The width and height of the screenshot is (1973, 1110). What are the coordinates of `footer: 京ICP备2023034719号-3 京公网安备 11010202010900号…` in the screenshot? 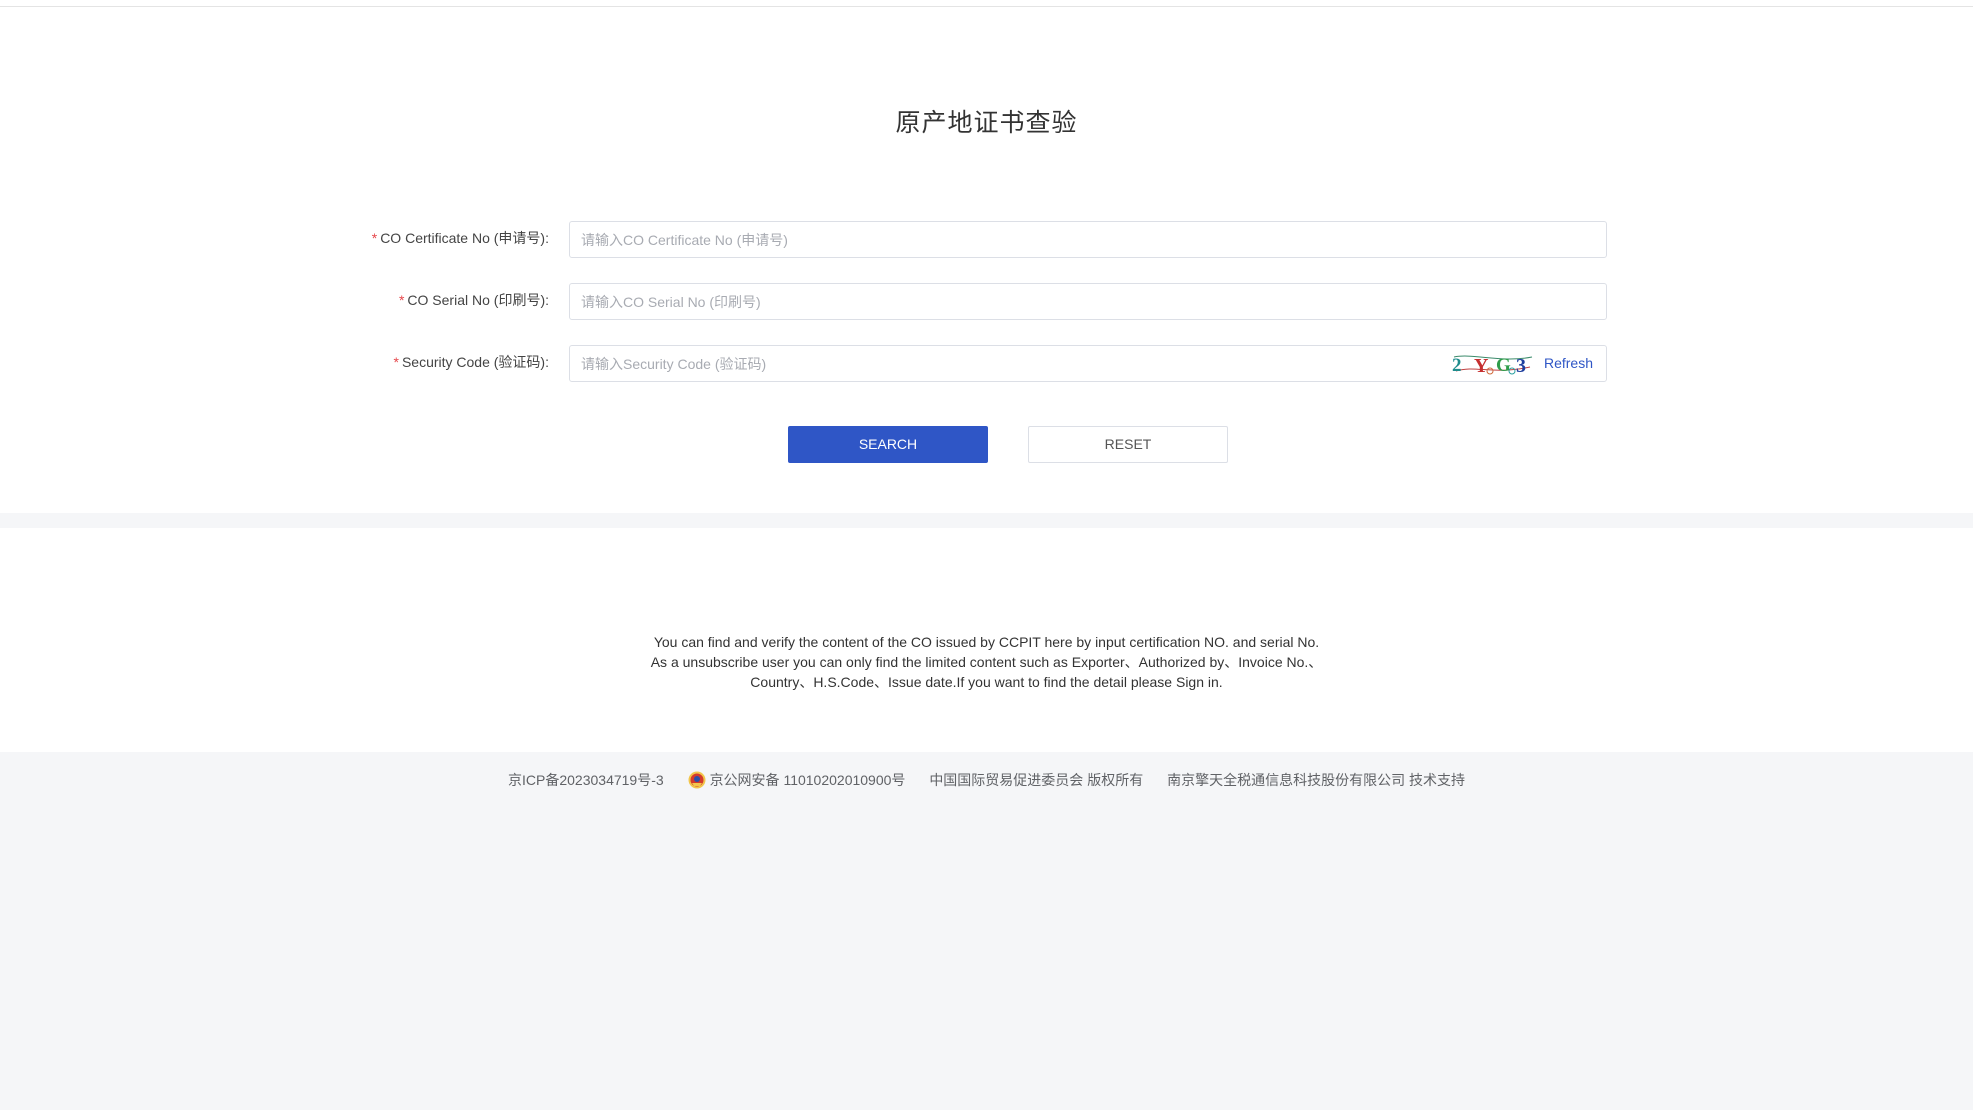 It's located at (986, 779).